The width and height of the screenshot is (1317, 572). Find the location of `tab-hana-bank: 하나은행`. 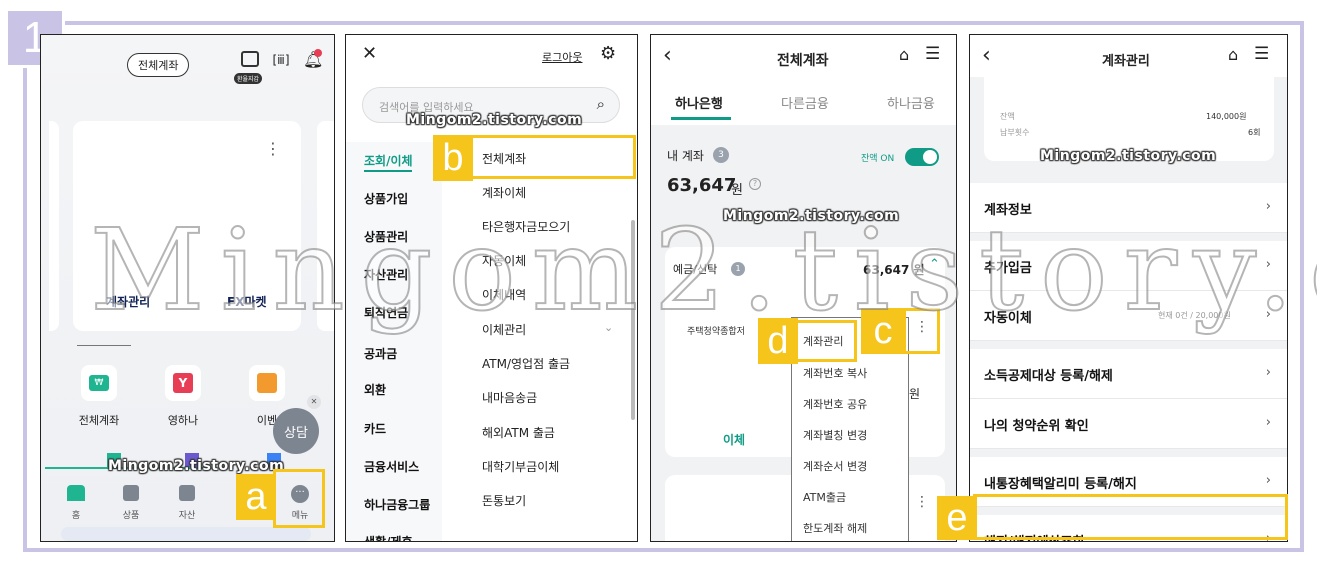

tab-hana-bank: 하나은행 is located at coordinates (699, 102).